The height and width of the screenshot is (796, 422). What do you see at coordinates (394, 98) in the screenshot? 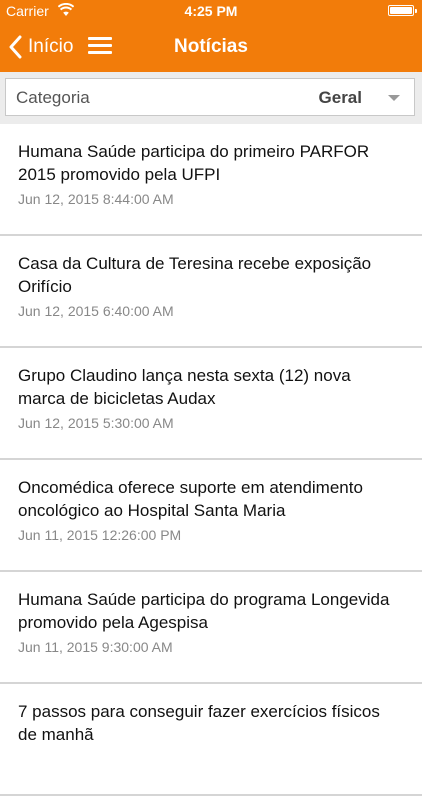
I see `caret-down-icon` at bounding box center [394, 98].